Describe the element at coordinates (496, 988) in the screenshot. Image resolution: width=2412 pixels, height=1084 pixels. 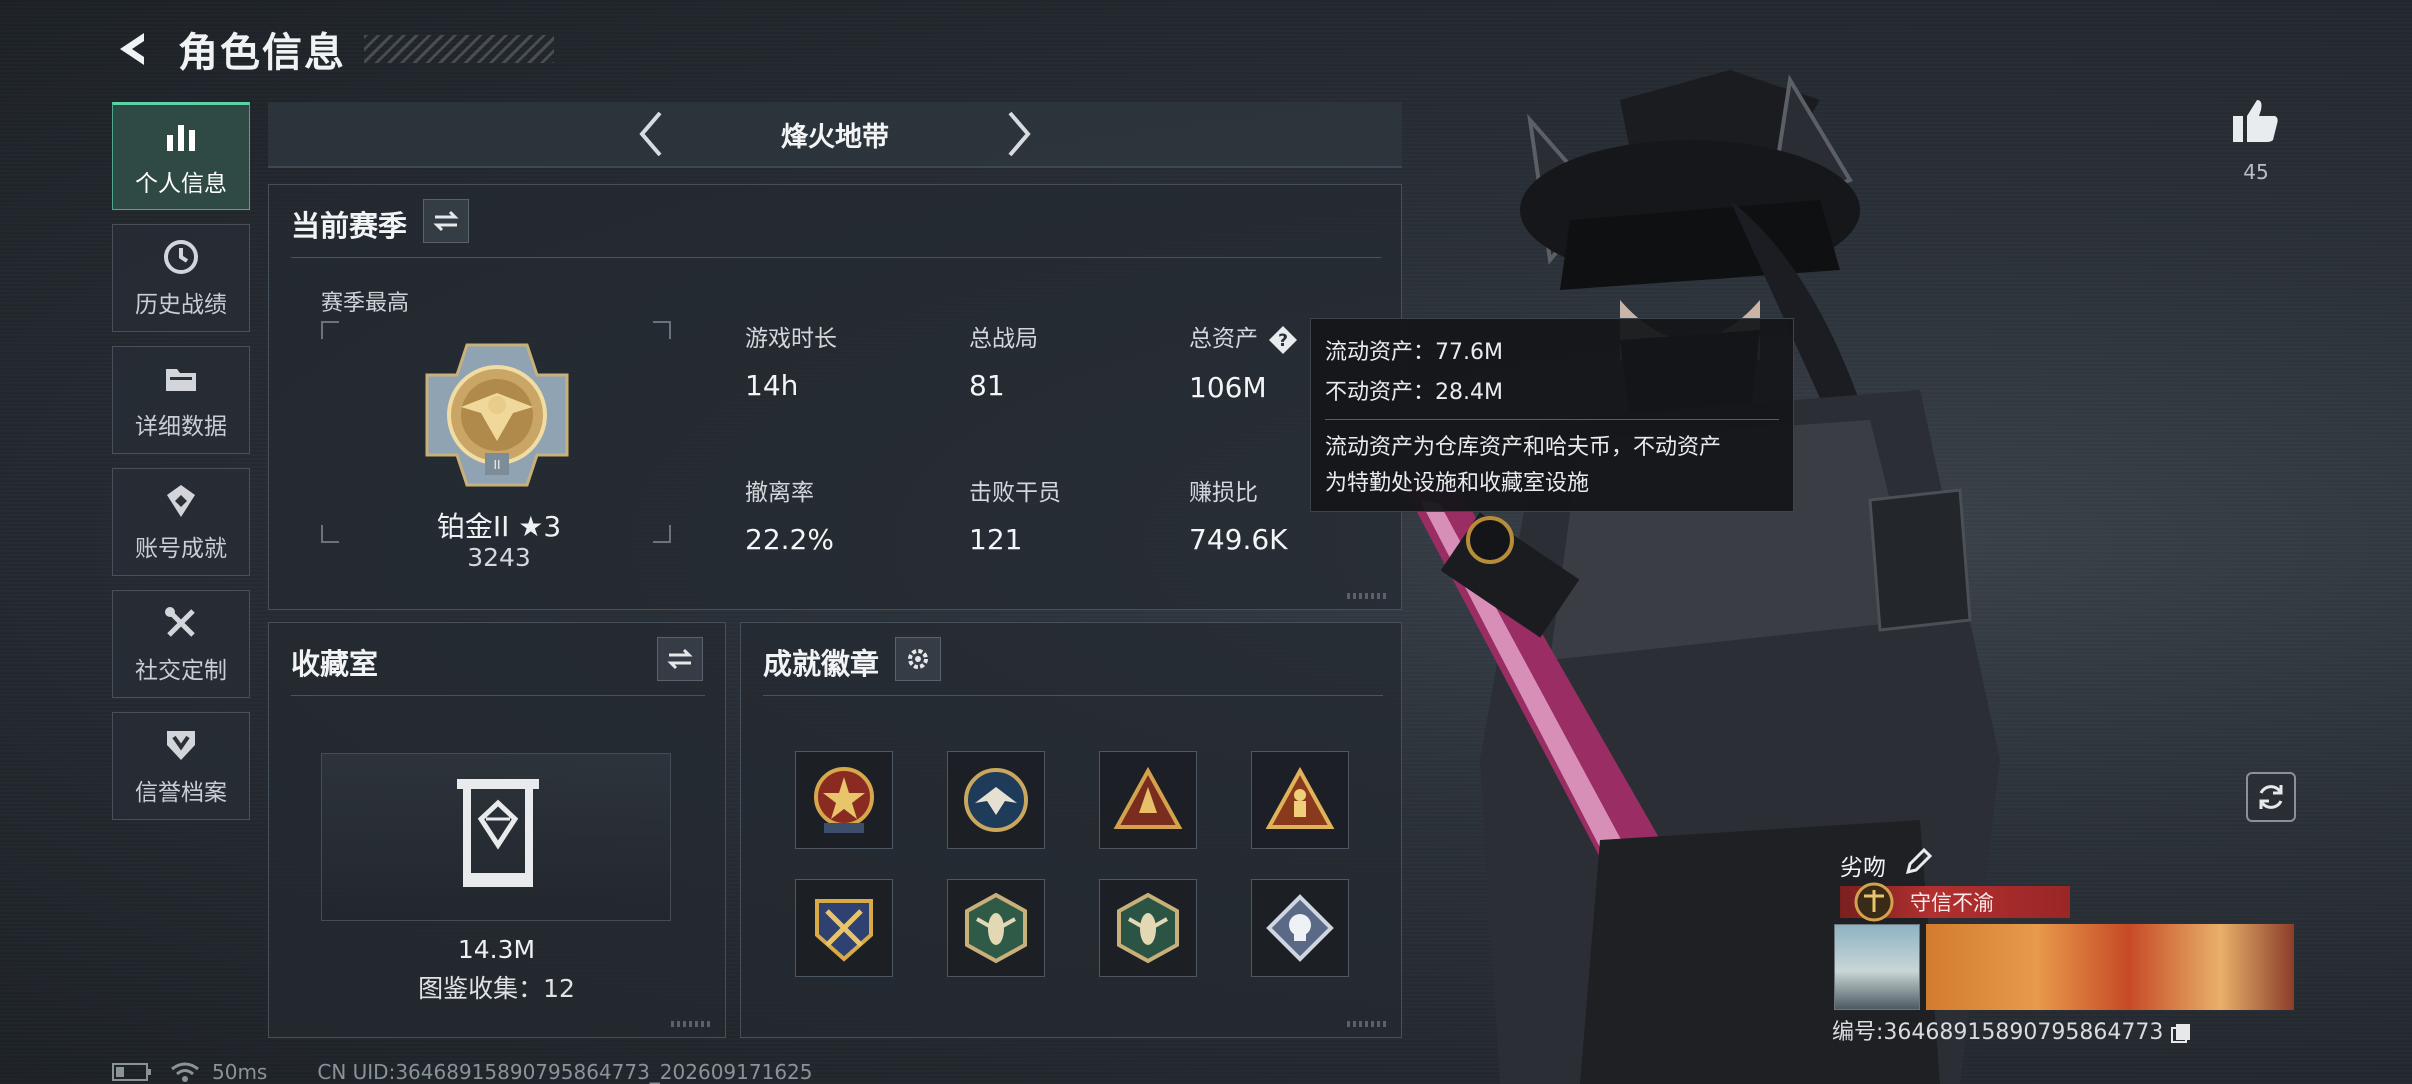
I see `collection-count: 图鉴收集：12` at that location.